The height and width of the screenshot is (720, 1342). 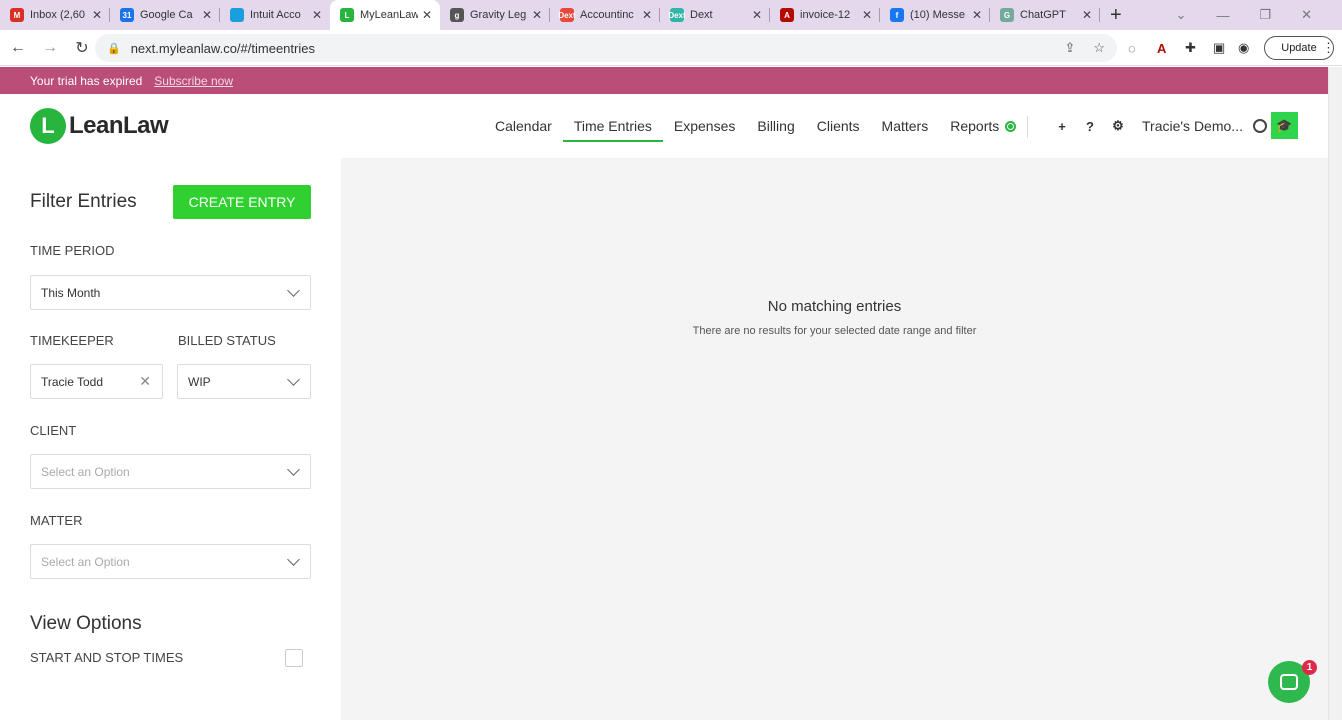 What do you see at coordinates (567, 15) in the screenshot?
I see `dext-icon: Dext` at bounding box center [567, 15].